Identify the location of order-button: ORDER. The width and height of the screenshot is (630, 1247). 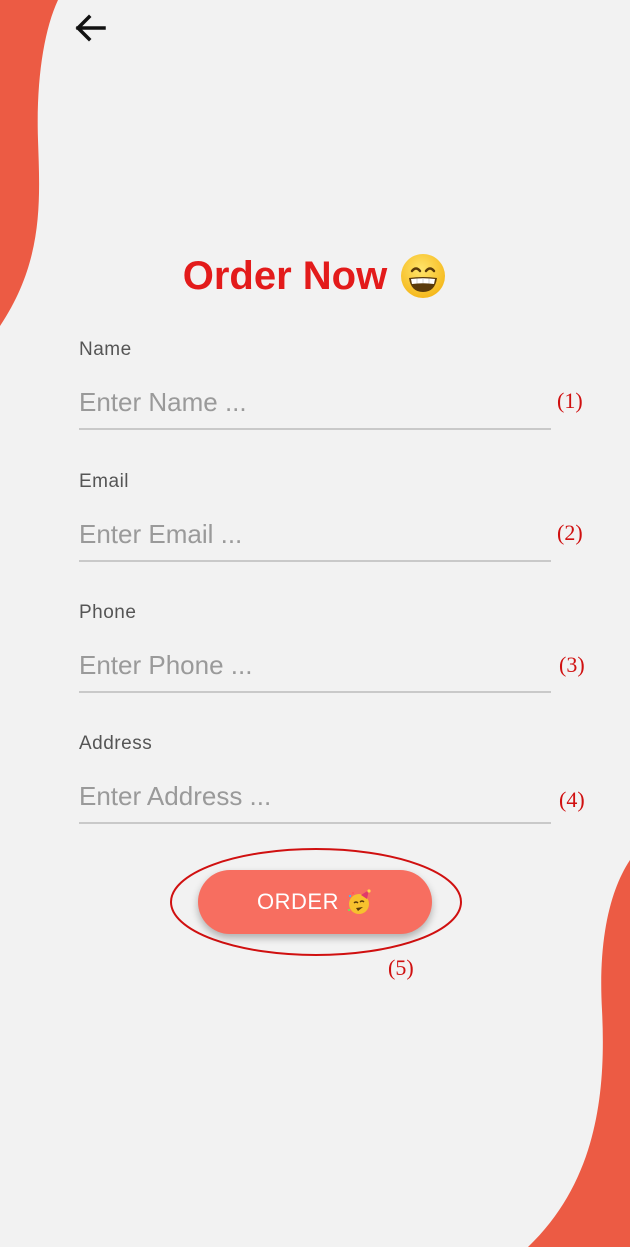
(315, 902).